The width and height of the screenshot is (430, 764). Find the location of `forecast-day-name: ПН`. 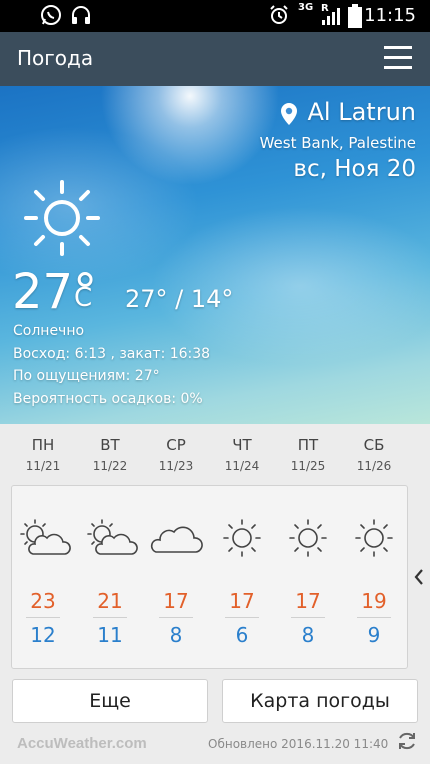

forecast-day-name: ПН is located at coordinates (43, 445).